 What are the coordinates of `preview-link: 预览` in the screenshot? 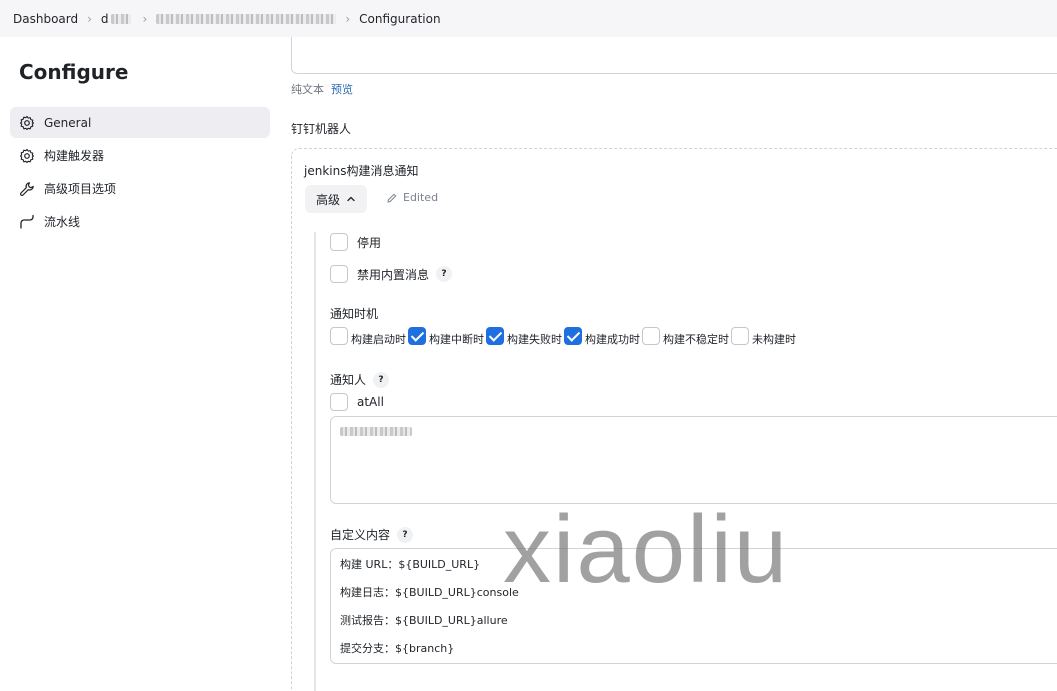 It's located at (342, 89).